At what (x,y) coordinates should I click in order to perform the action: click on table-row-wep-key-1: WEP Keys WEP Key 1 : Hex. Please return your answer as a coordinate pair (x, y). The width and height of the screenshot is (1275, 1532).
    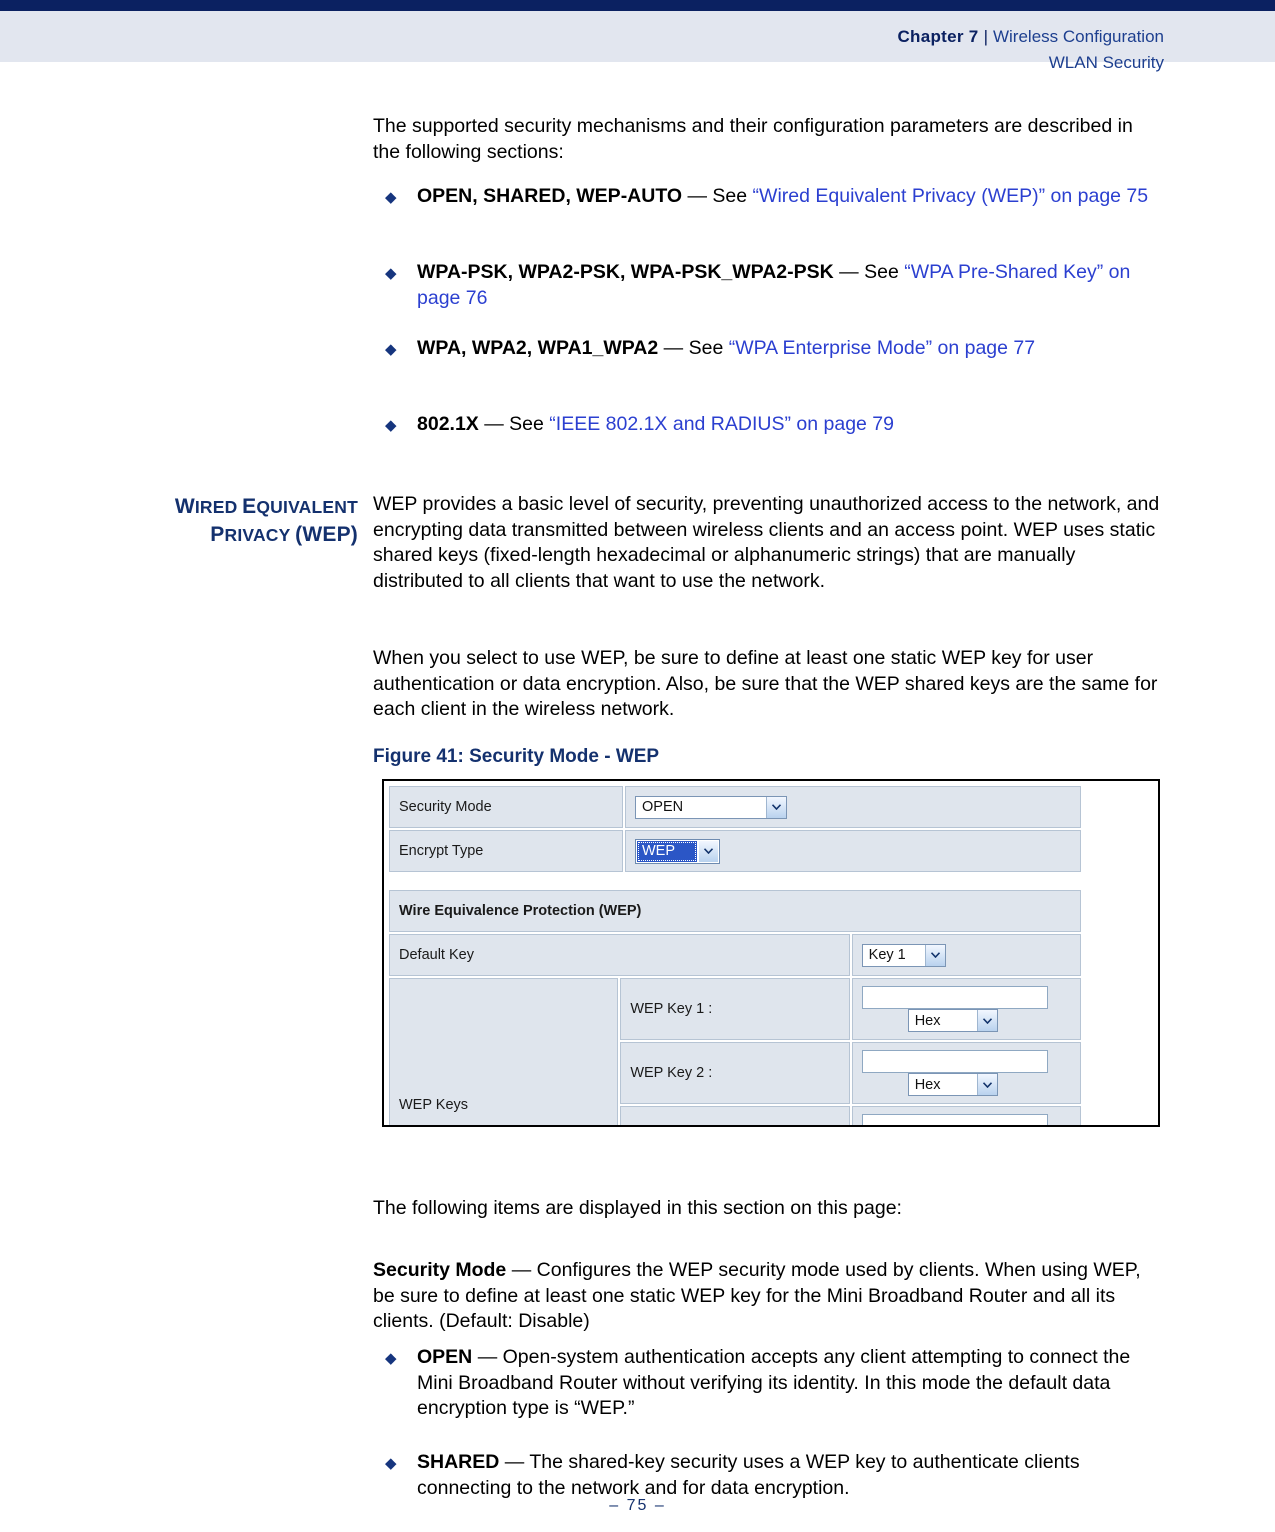
    Looking at the image, I should click on (735, 1051).